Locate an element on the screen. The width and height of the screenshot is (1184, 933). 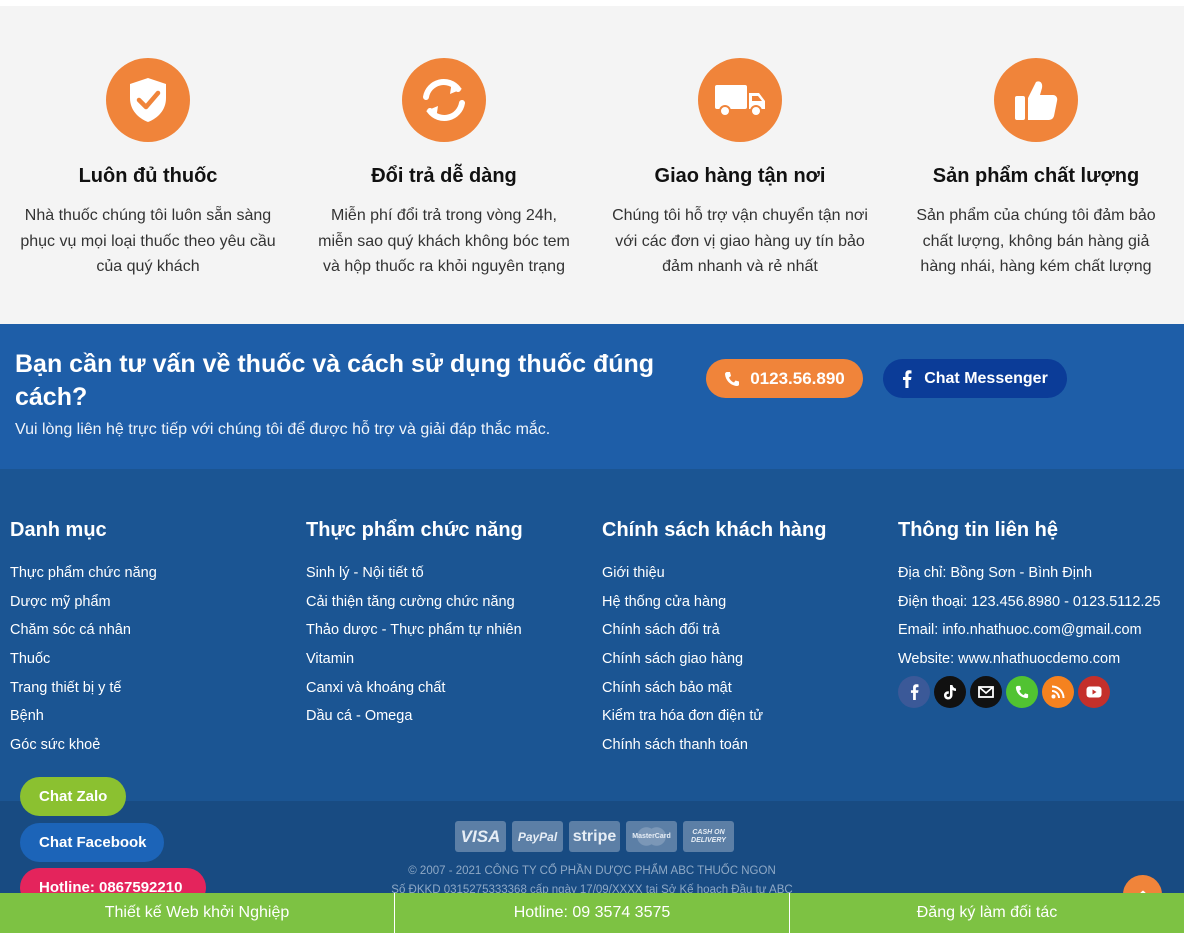
chat-zalo-button: Chat Zalo is located at coordinates (73, 796).